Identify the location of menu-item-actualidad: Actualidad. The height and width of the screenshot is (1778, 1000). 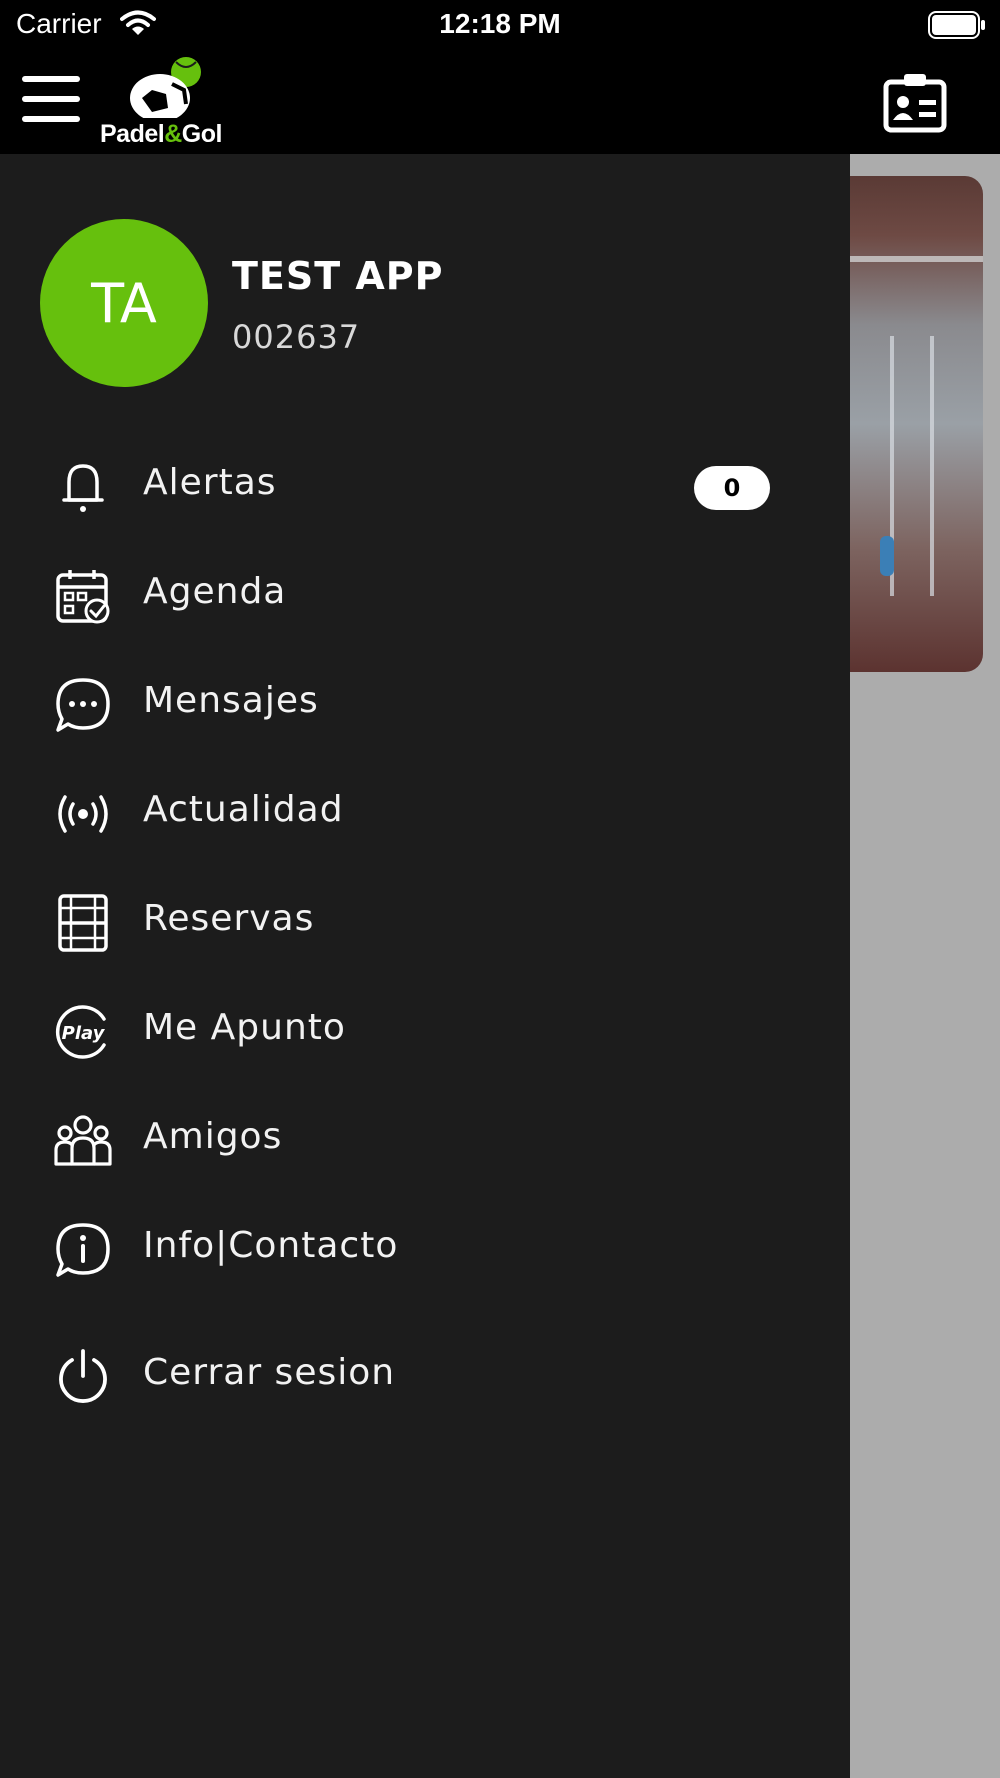
(425, 813).